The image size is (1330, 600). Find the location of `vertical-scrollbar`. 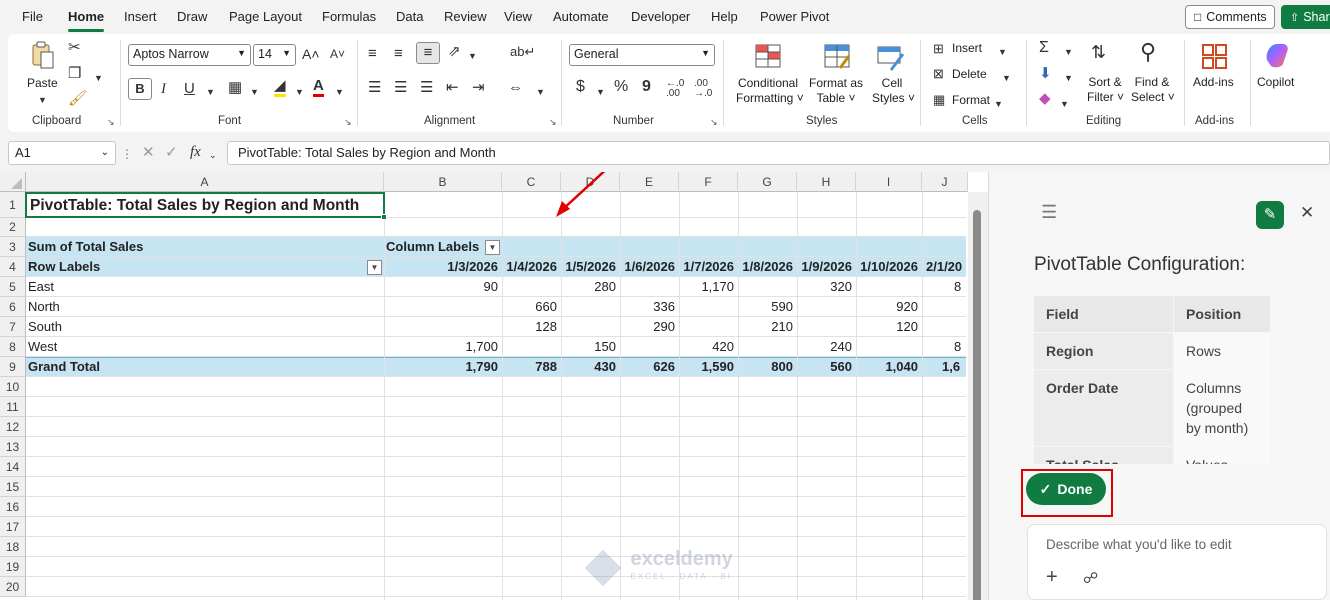

vertical-scrollbar is located at coordinates (978, 396).